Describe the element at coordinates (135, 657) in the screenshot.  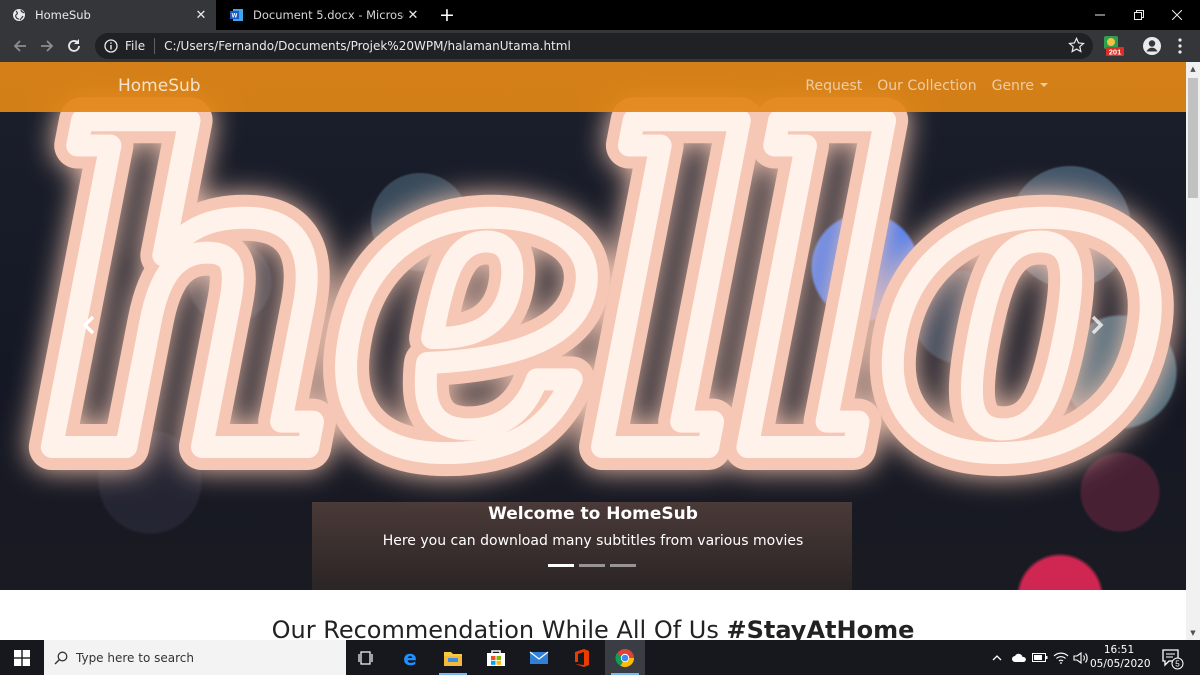
I see `search-placeholder: Type here to search` at that location.